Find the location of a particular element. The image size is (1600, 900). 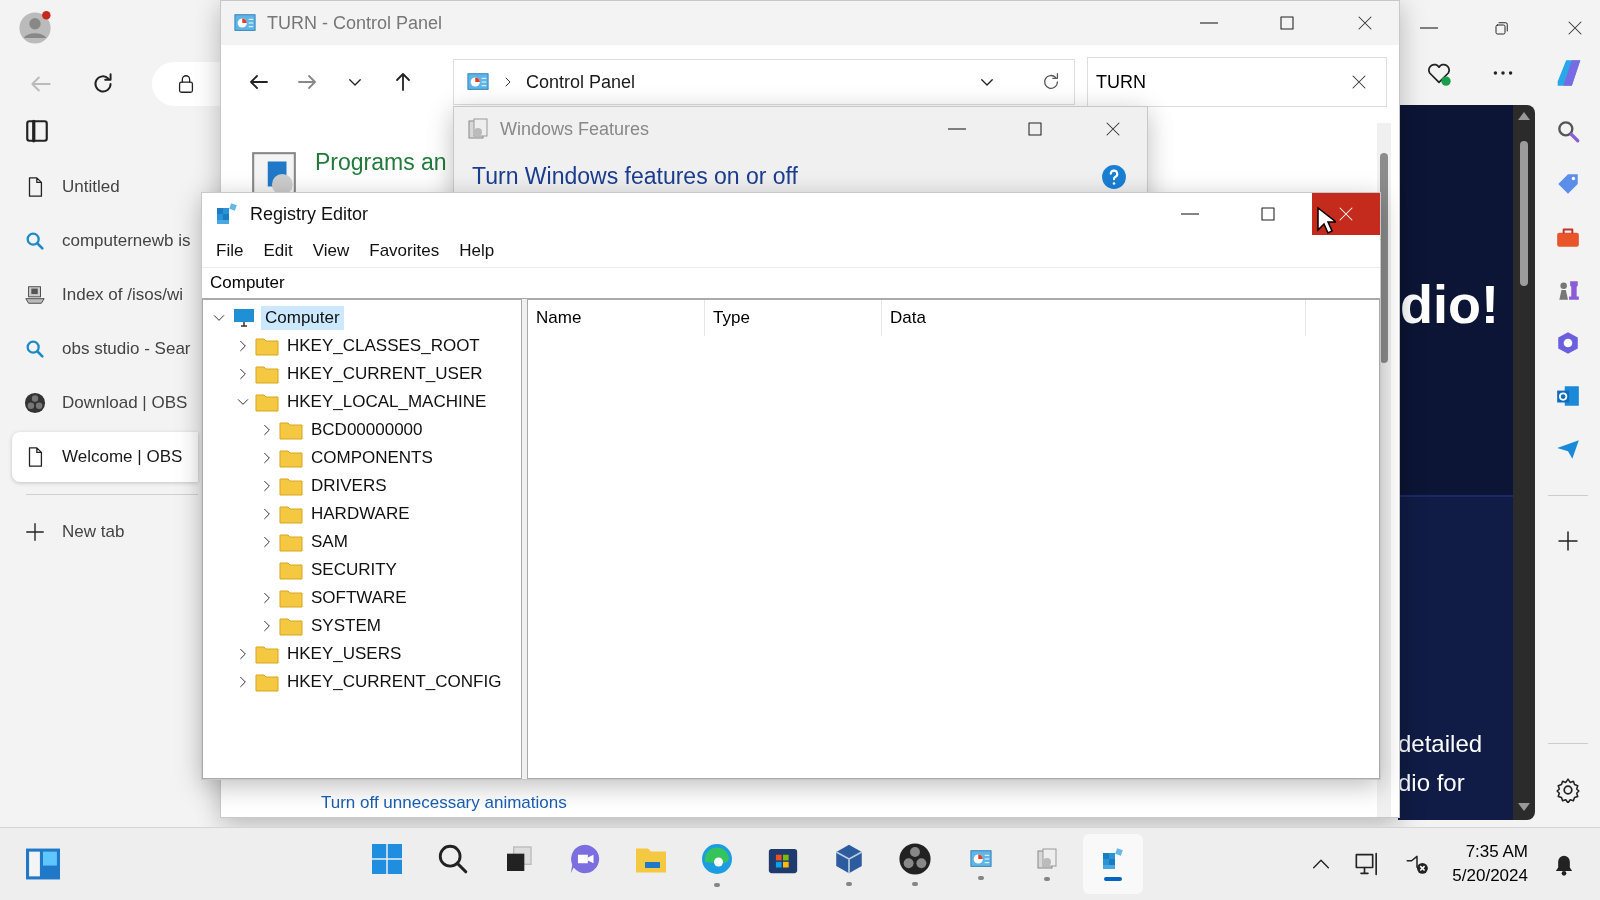

dialog-heading: Turn Windows features on or off is located at coordinates (635, 176).